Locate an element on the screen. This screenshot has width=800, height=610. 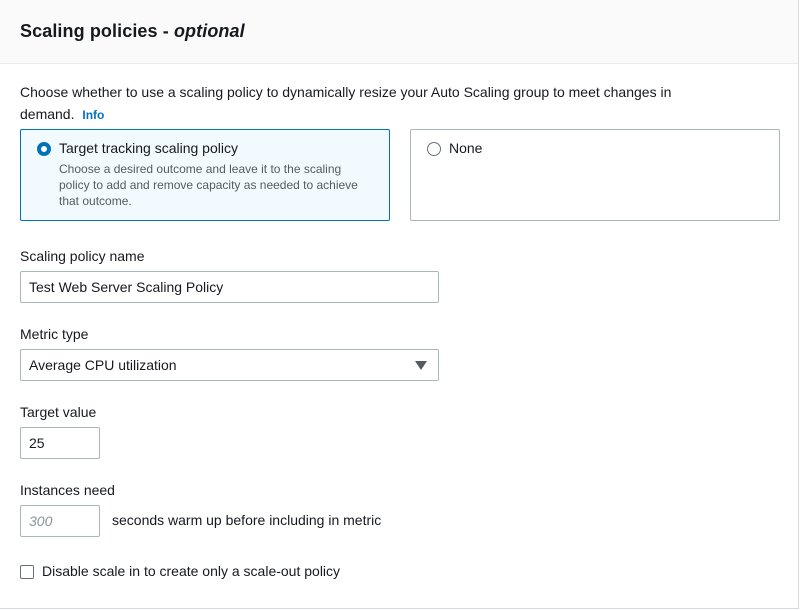
panel-header: Scaling policies - optional is located at coordinates (399, 32).